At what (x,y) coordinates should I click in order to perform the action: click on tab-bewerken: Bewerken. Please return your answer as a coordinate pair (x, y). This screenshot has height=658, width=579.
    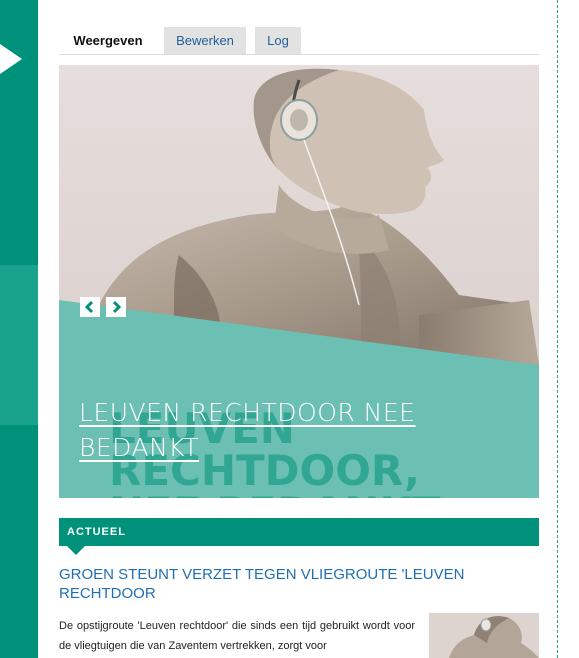
    Looking at the image, I should click on (205, 40).